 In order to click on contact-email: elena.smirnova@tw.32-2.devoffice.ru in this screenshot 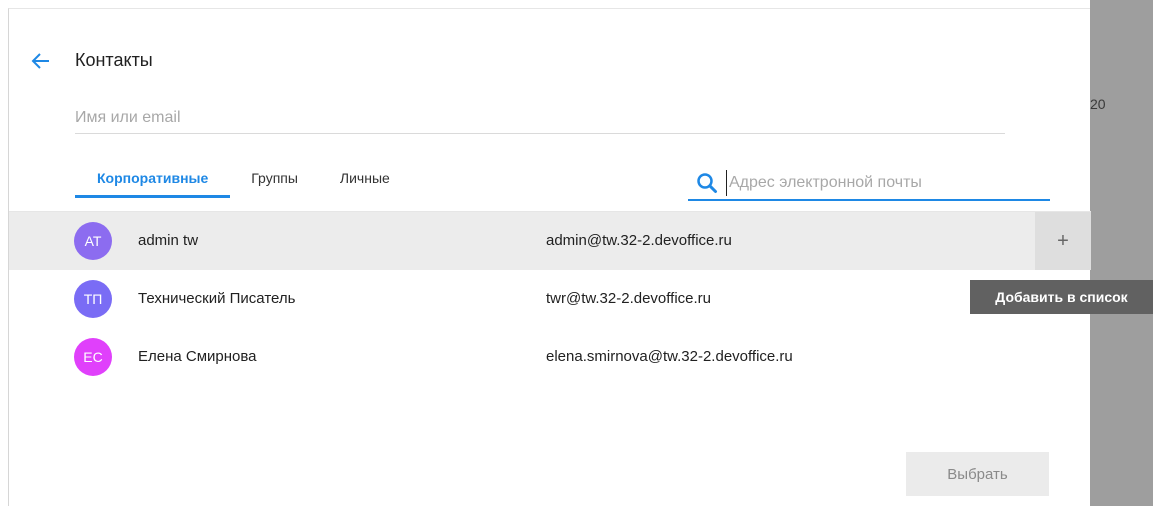, I will do `click(669, 356)`.